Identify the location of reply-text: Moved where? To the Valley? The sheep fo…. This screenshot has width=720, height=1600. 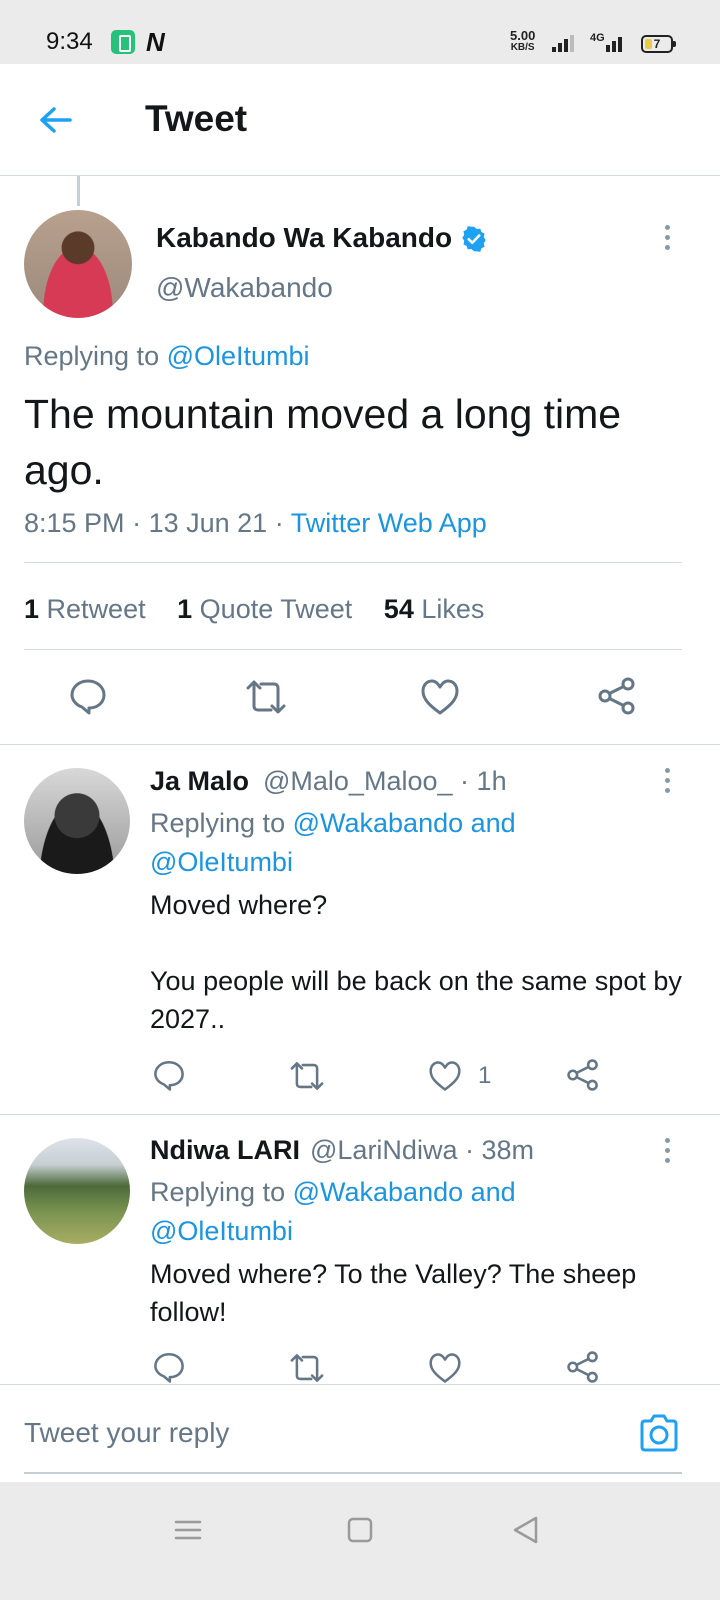
(393, 1293).